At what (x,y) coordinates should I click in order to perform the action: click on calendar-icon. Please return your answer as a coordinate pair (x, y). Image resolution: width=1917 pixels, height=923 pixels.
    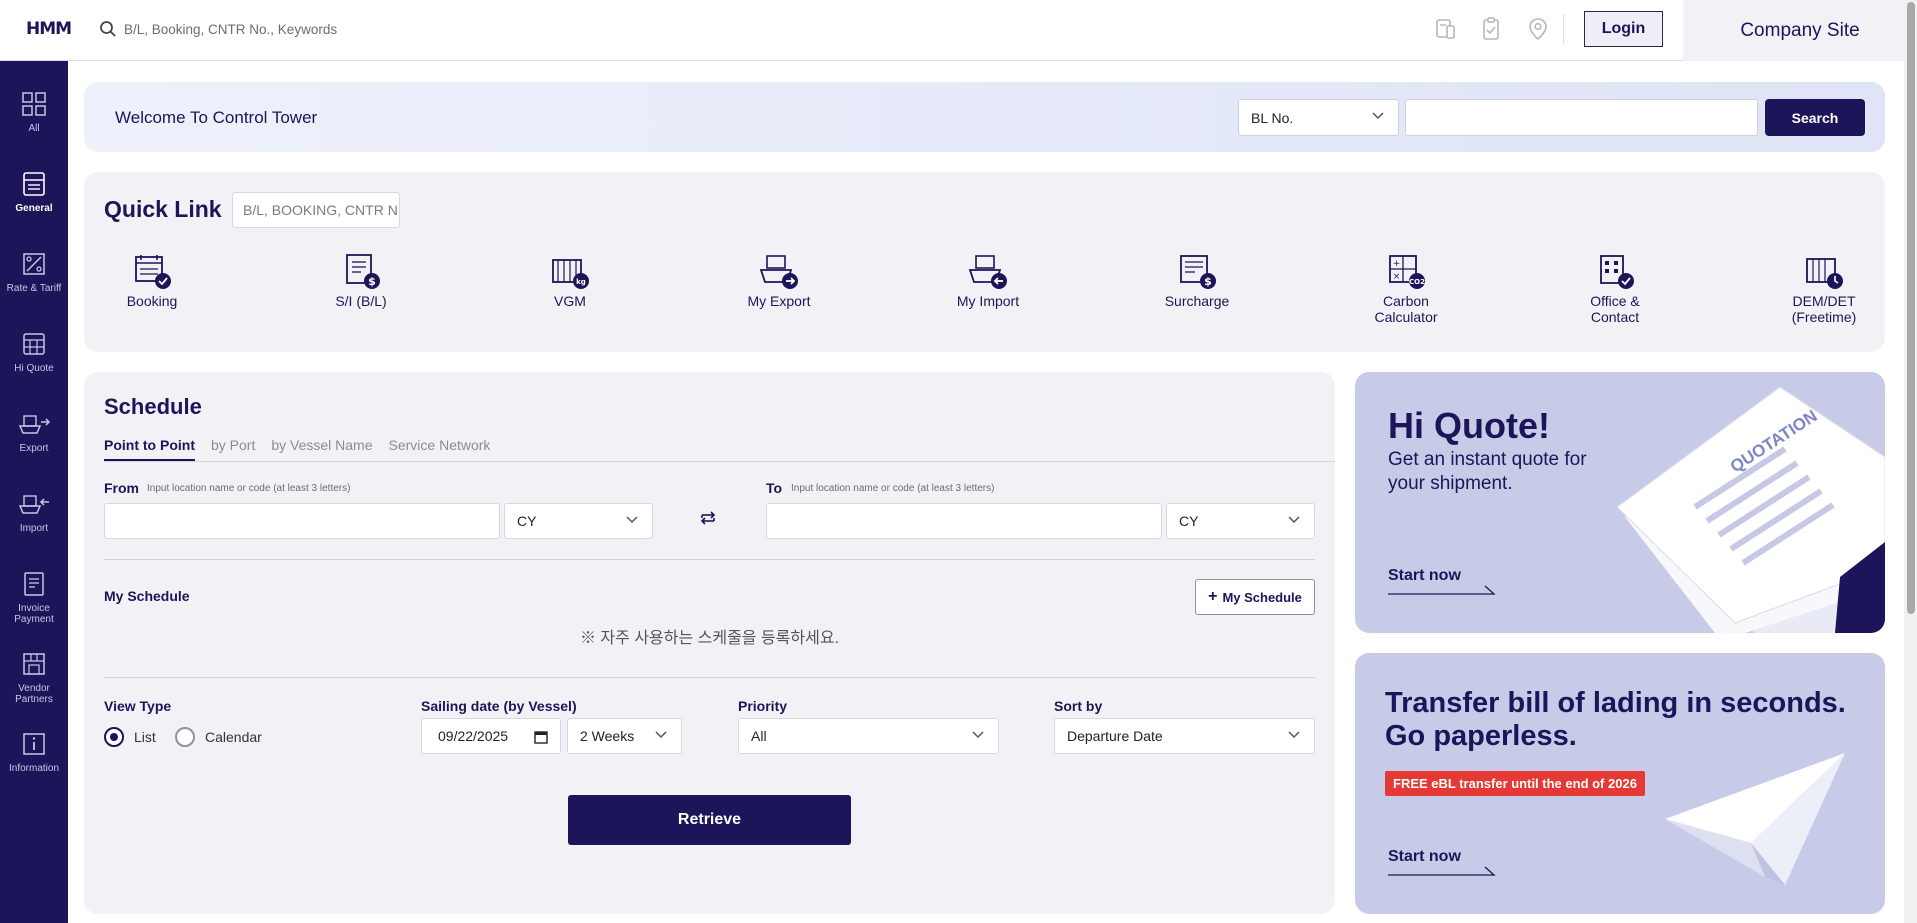
    Looking at the image, I should click on (541, 737).